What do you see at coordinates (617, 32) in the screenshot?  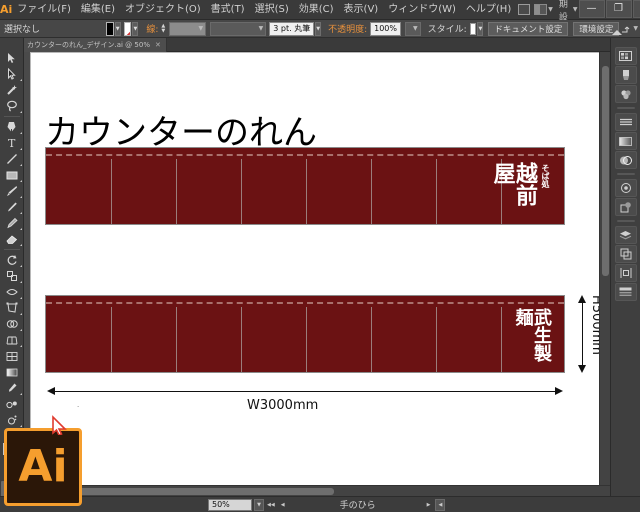 I see `collapse-panels-icon` at bounding box center [617, 32].